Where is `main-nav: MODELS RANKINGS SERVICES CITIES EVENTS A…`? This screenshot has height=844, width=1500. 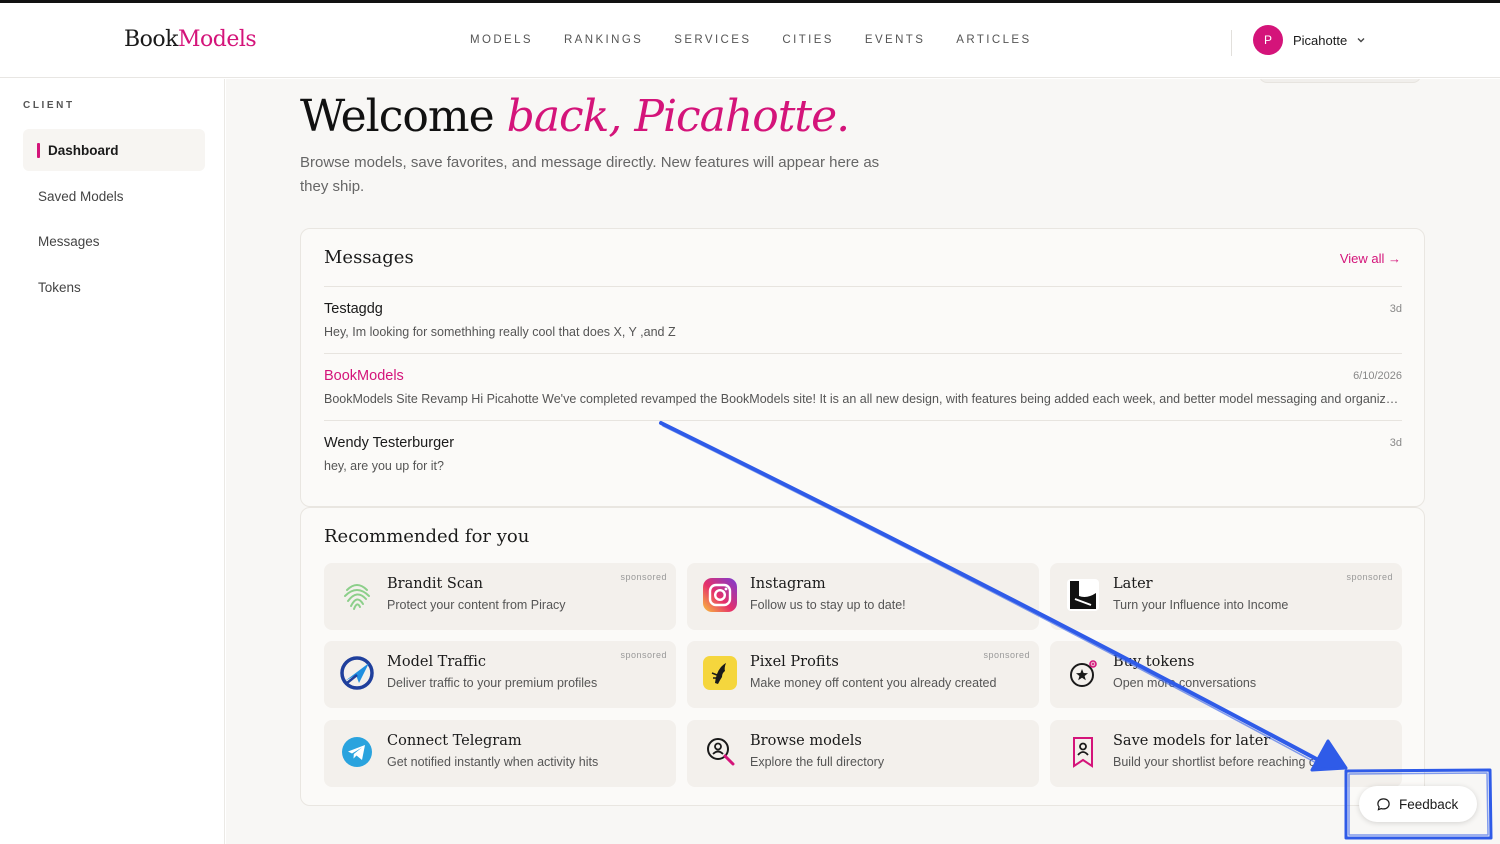
main-nav: MODELS RANKINGS SERVICES CITIES EVENTS A… is located at coordinates (766, 40).